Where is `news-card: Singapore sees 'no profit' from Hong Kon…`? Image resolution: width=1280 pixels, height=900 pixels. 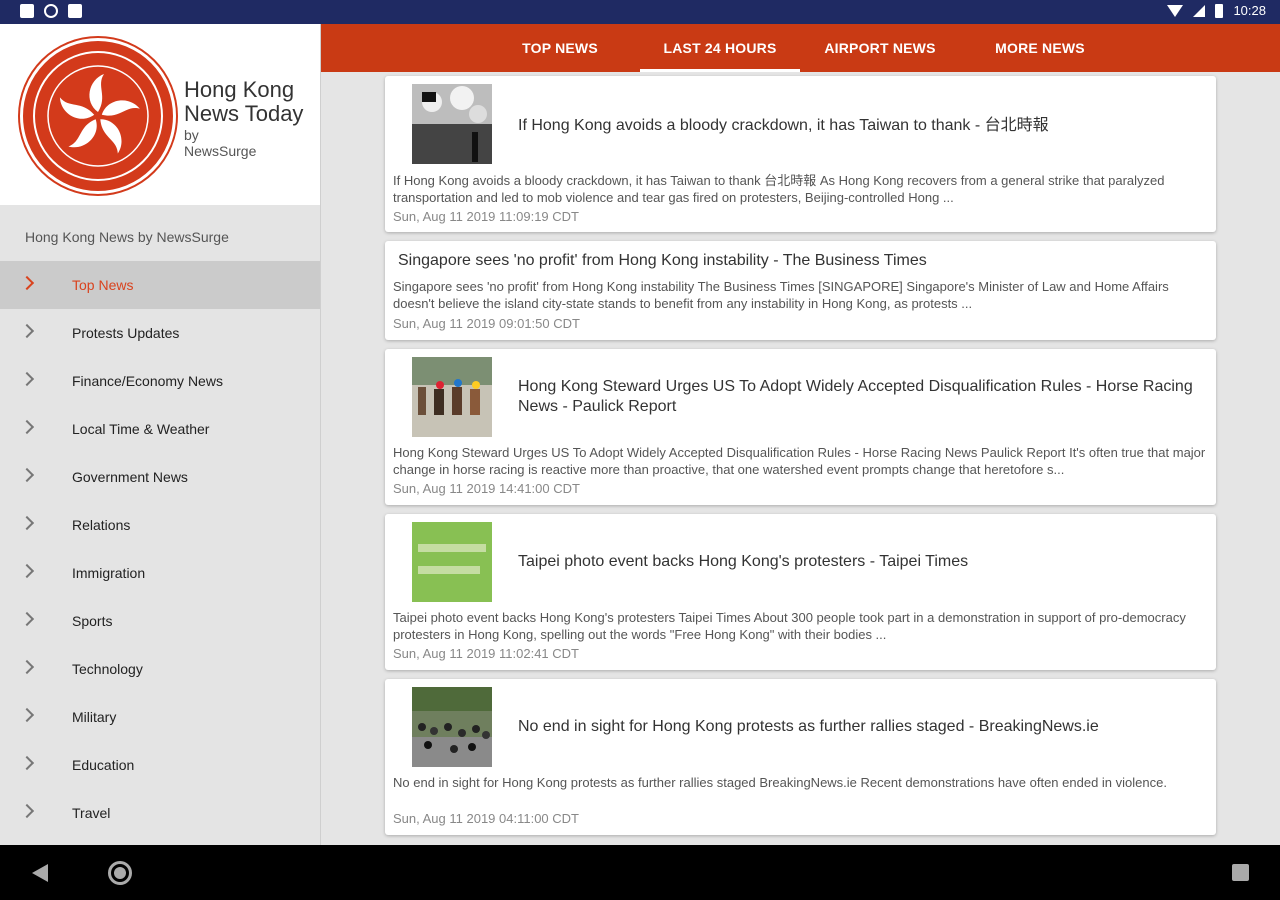 news-card: Singapore sees 'no profit' from Hong Kon… is located at coordinates (800, 290).